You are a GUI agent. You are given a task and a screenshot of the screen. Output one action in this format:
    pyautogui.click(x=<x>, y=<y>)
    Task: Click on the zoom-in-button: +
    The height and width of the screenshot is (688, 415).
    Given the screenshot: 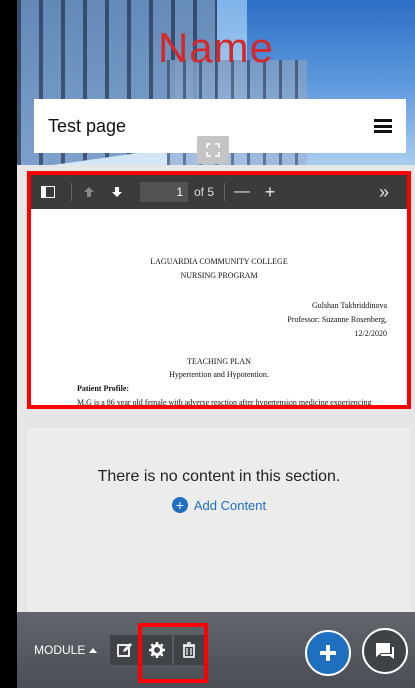 What is the action you would take?
    pyautogui.click(x=270, y=192)
    